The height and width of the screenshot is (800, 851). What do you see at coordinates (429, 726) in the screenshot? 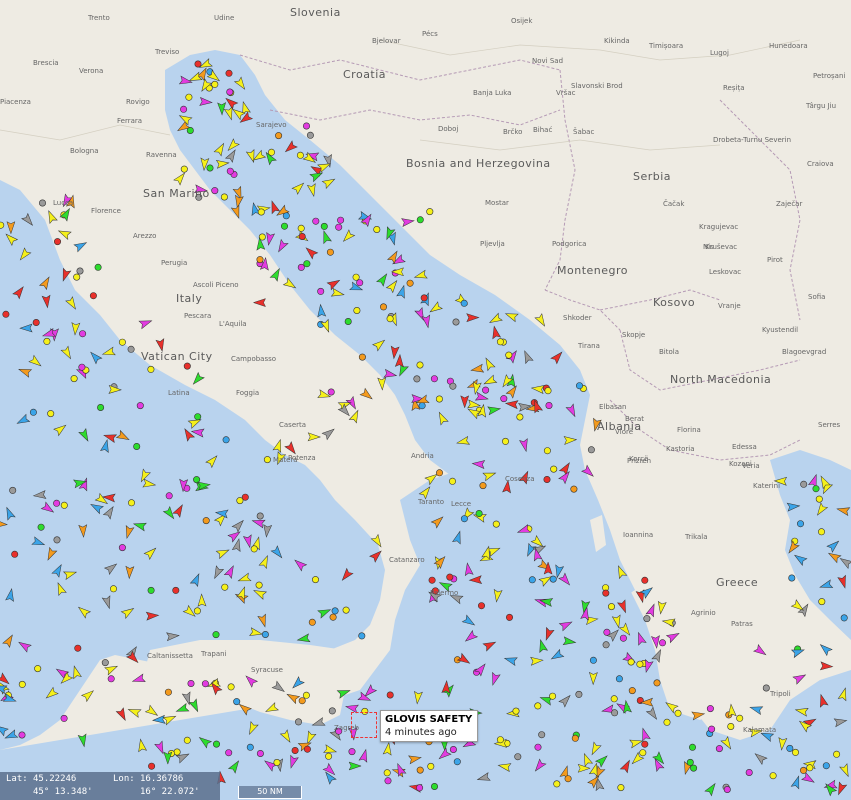
I see `vessel-tooltip: GLOVIS SAFETY 4 minutes ago` at bounding box center [429, 726].